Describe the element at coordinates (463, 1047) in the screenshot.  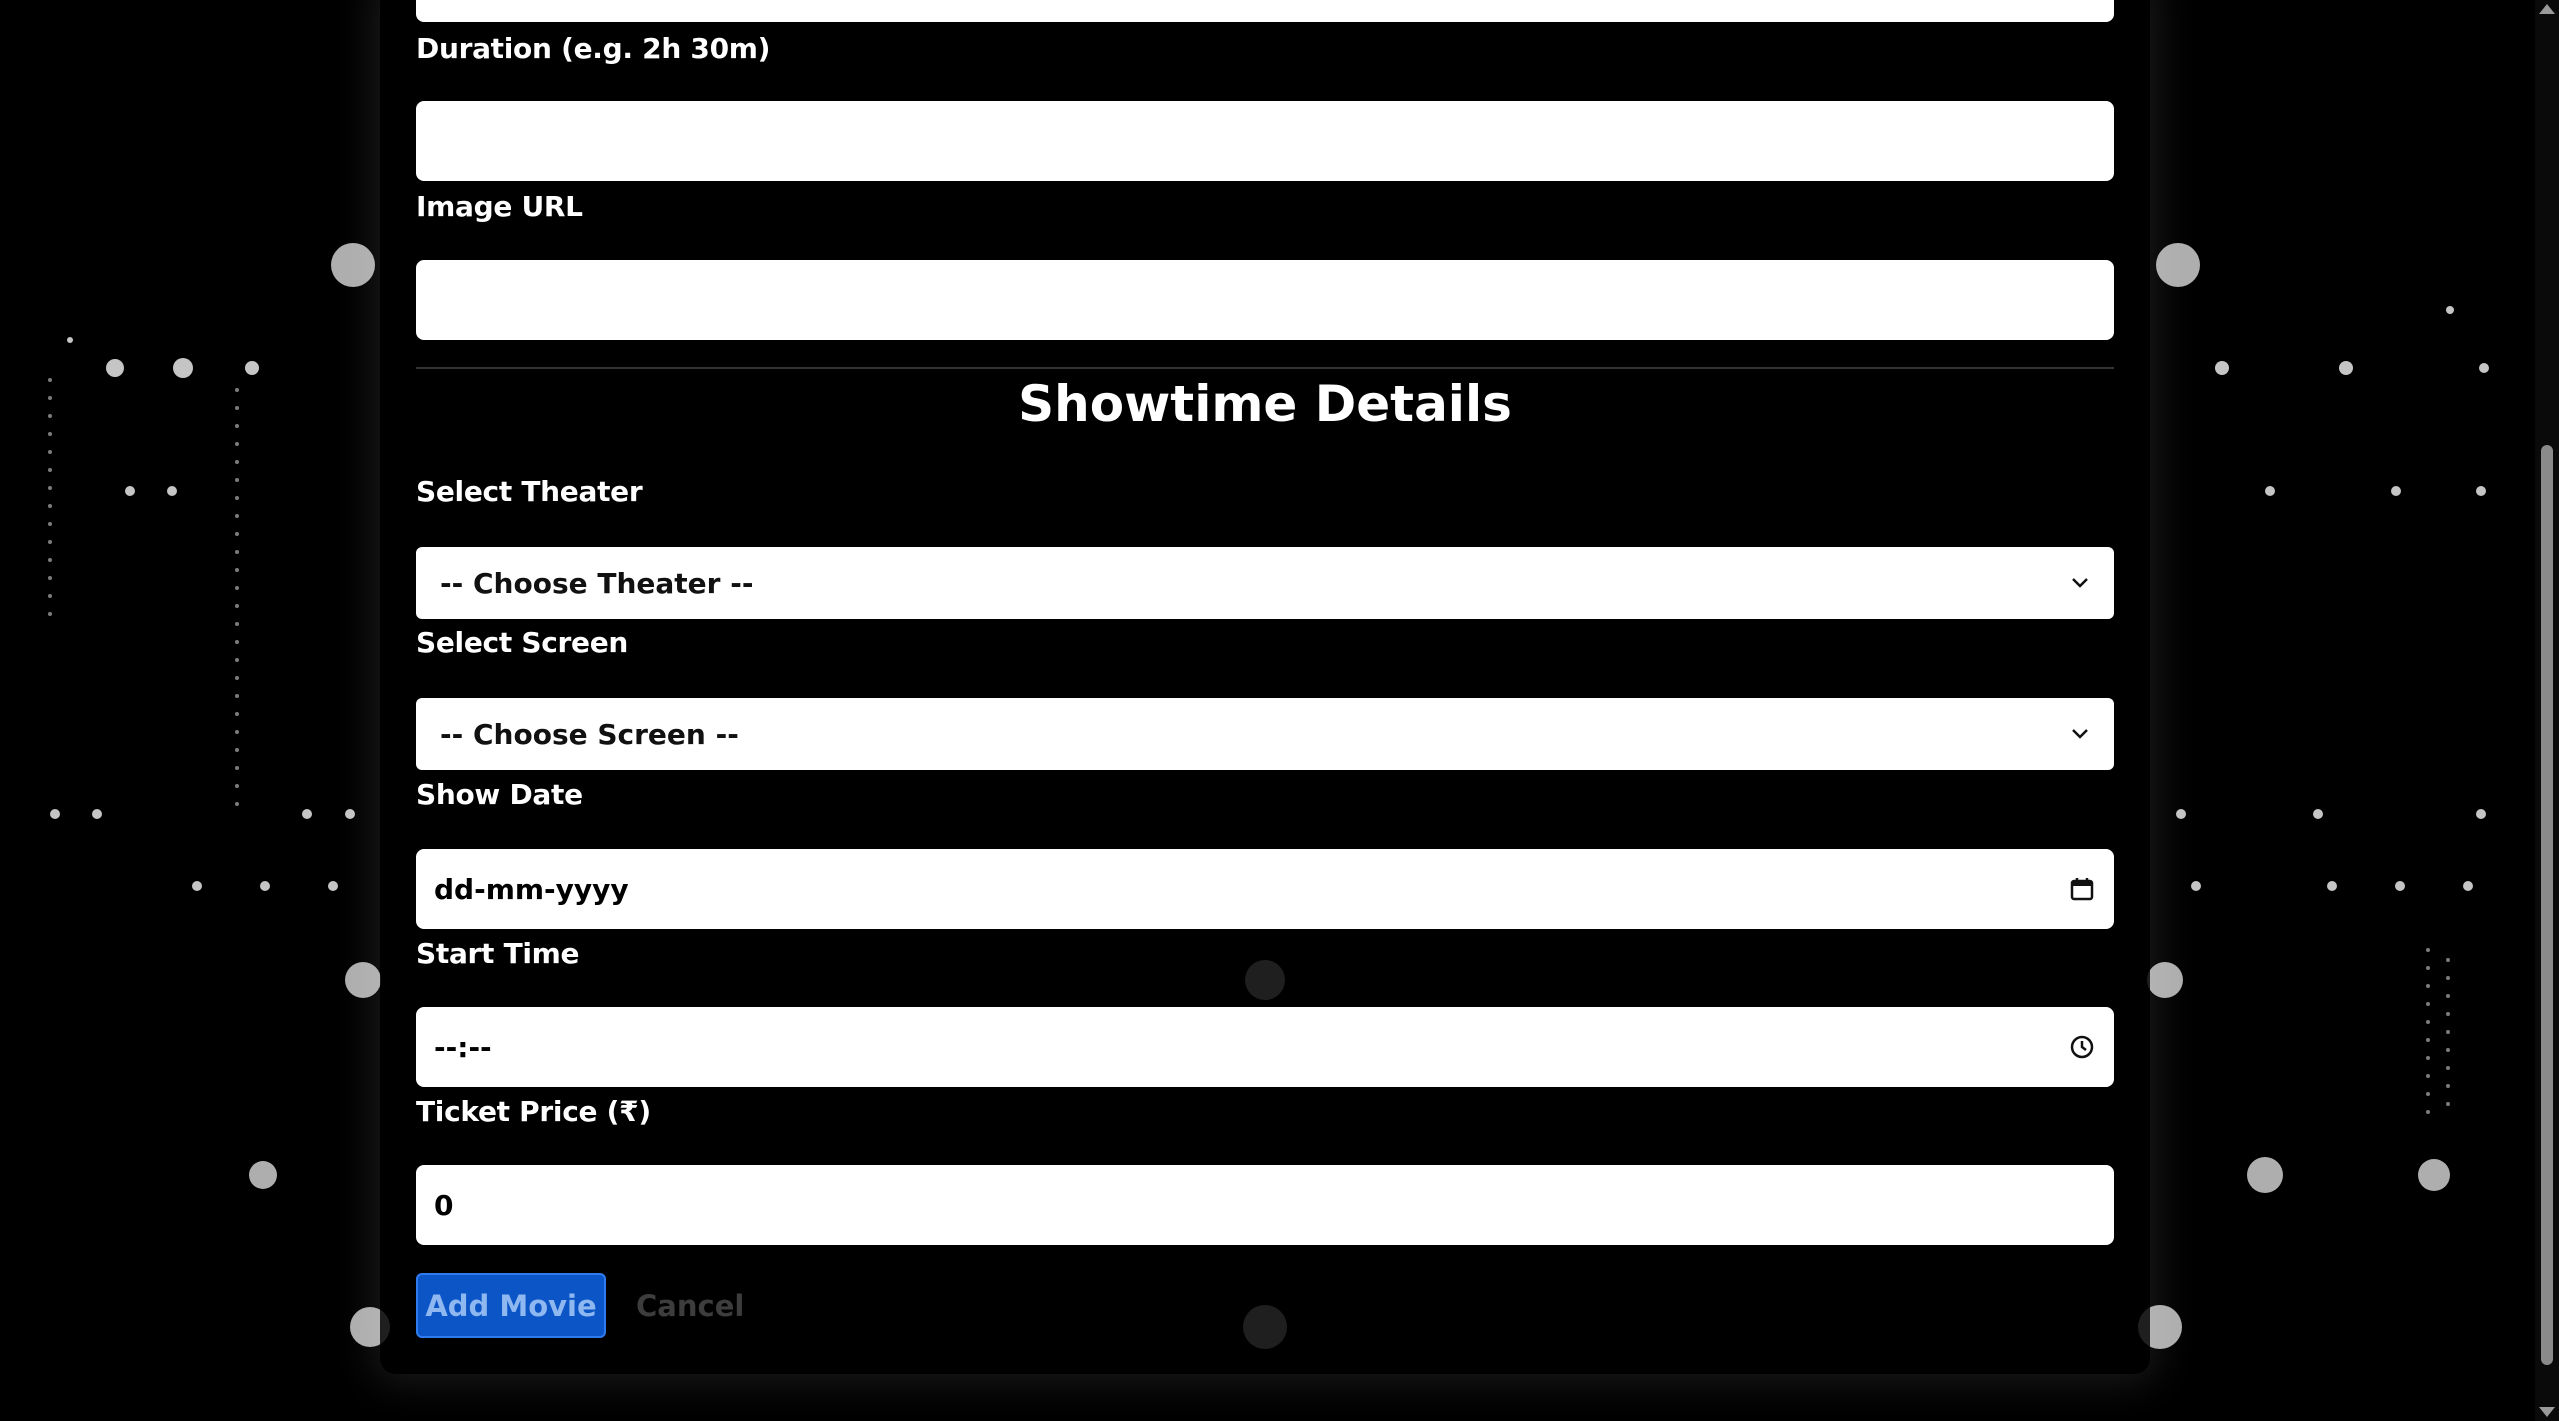
I see `start-time-value: --:--` at that location.